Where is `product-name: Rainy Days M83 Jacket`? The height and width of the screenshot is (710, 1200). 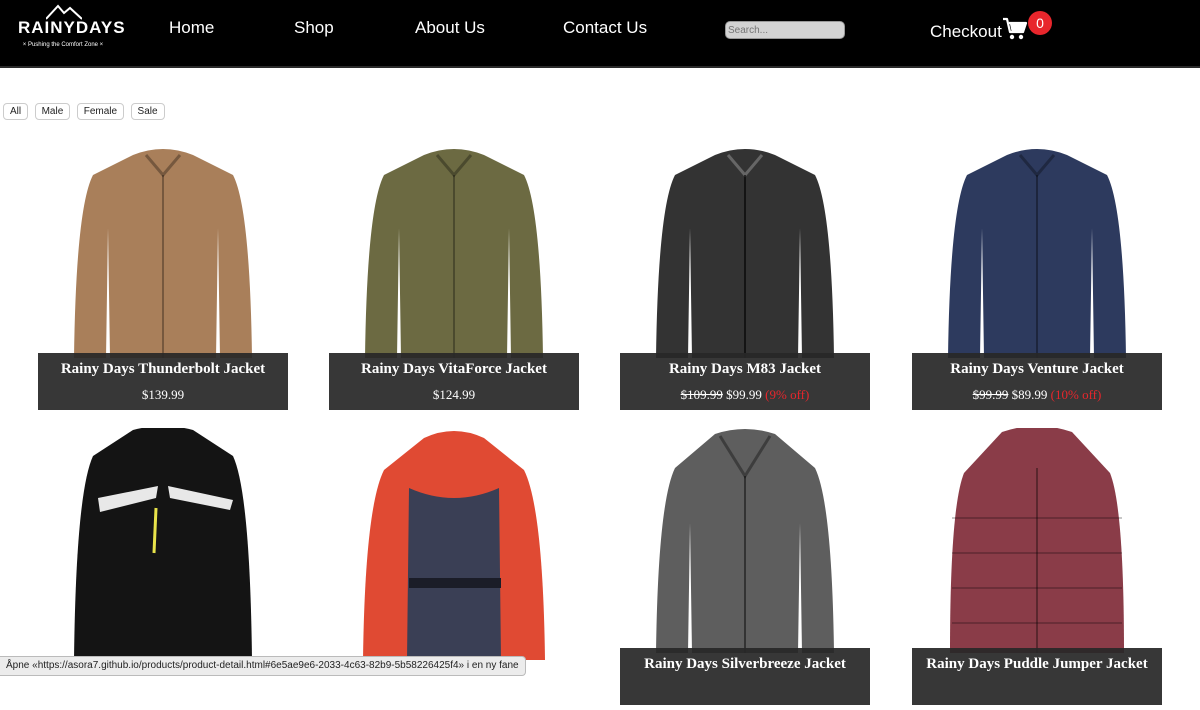
product-name: Rainy Days M83 Jacket is located at coordinates (745, 369).